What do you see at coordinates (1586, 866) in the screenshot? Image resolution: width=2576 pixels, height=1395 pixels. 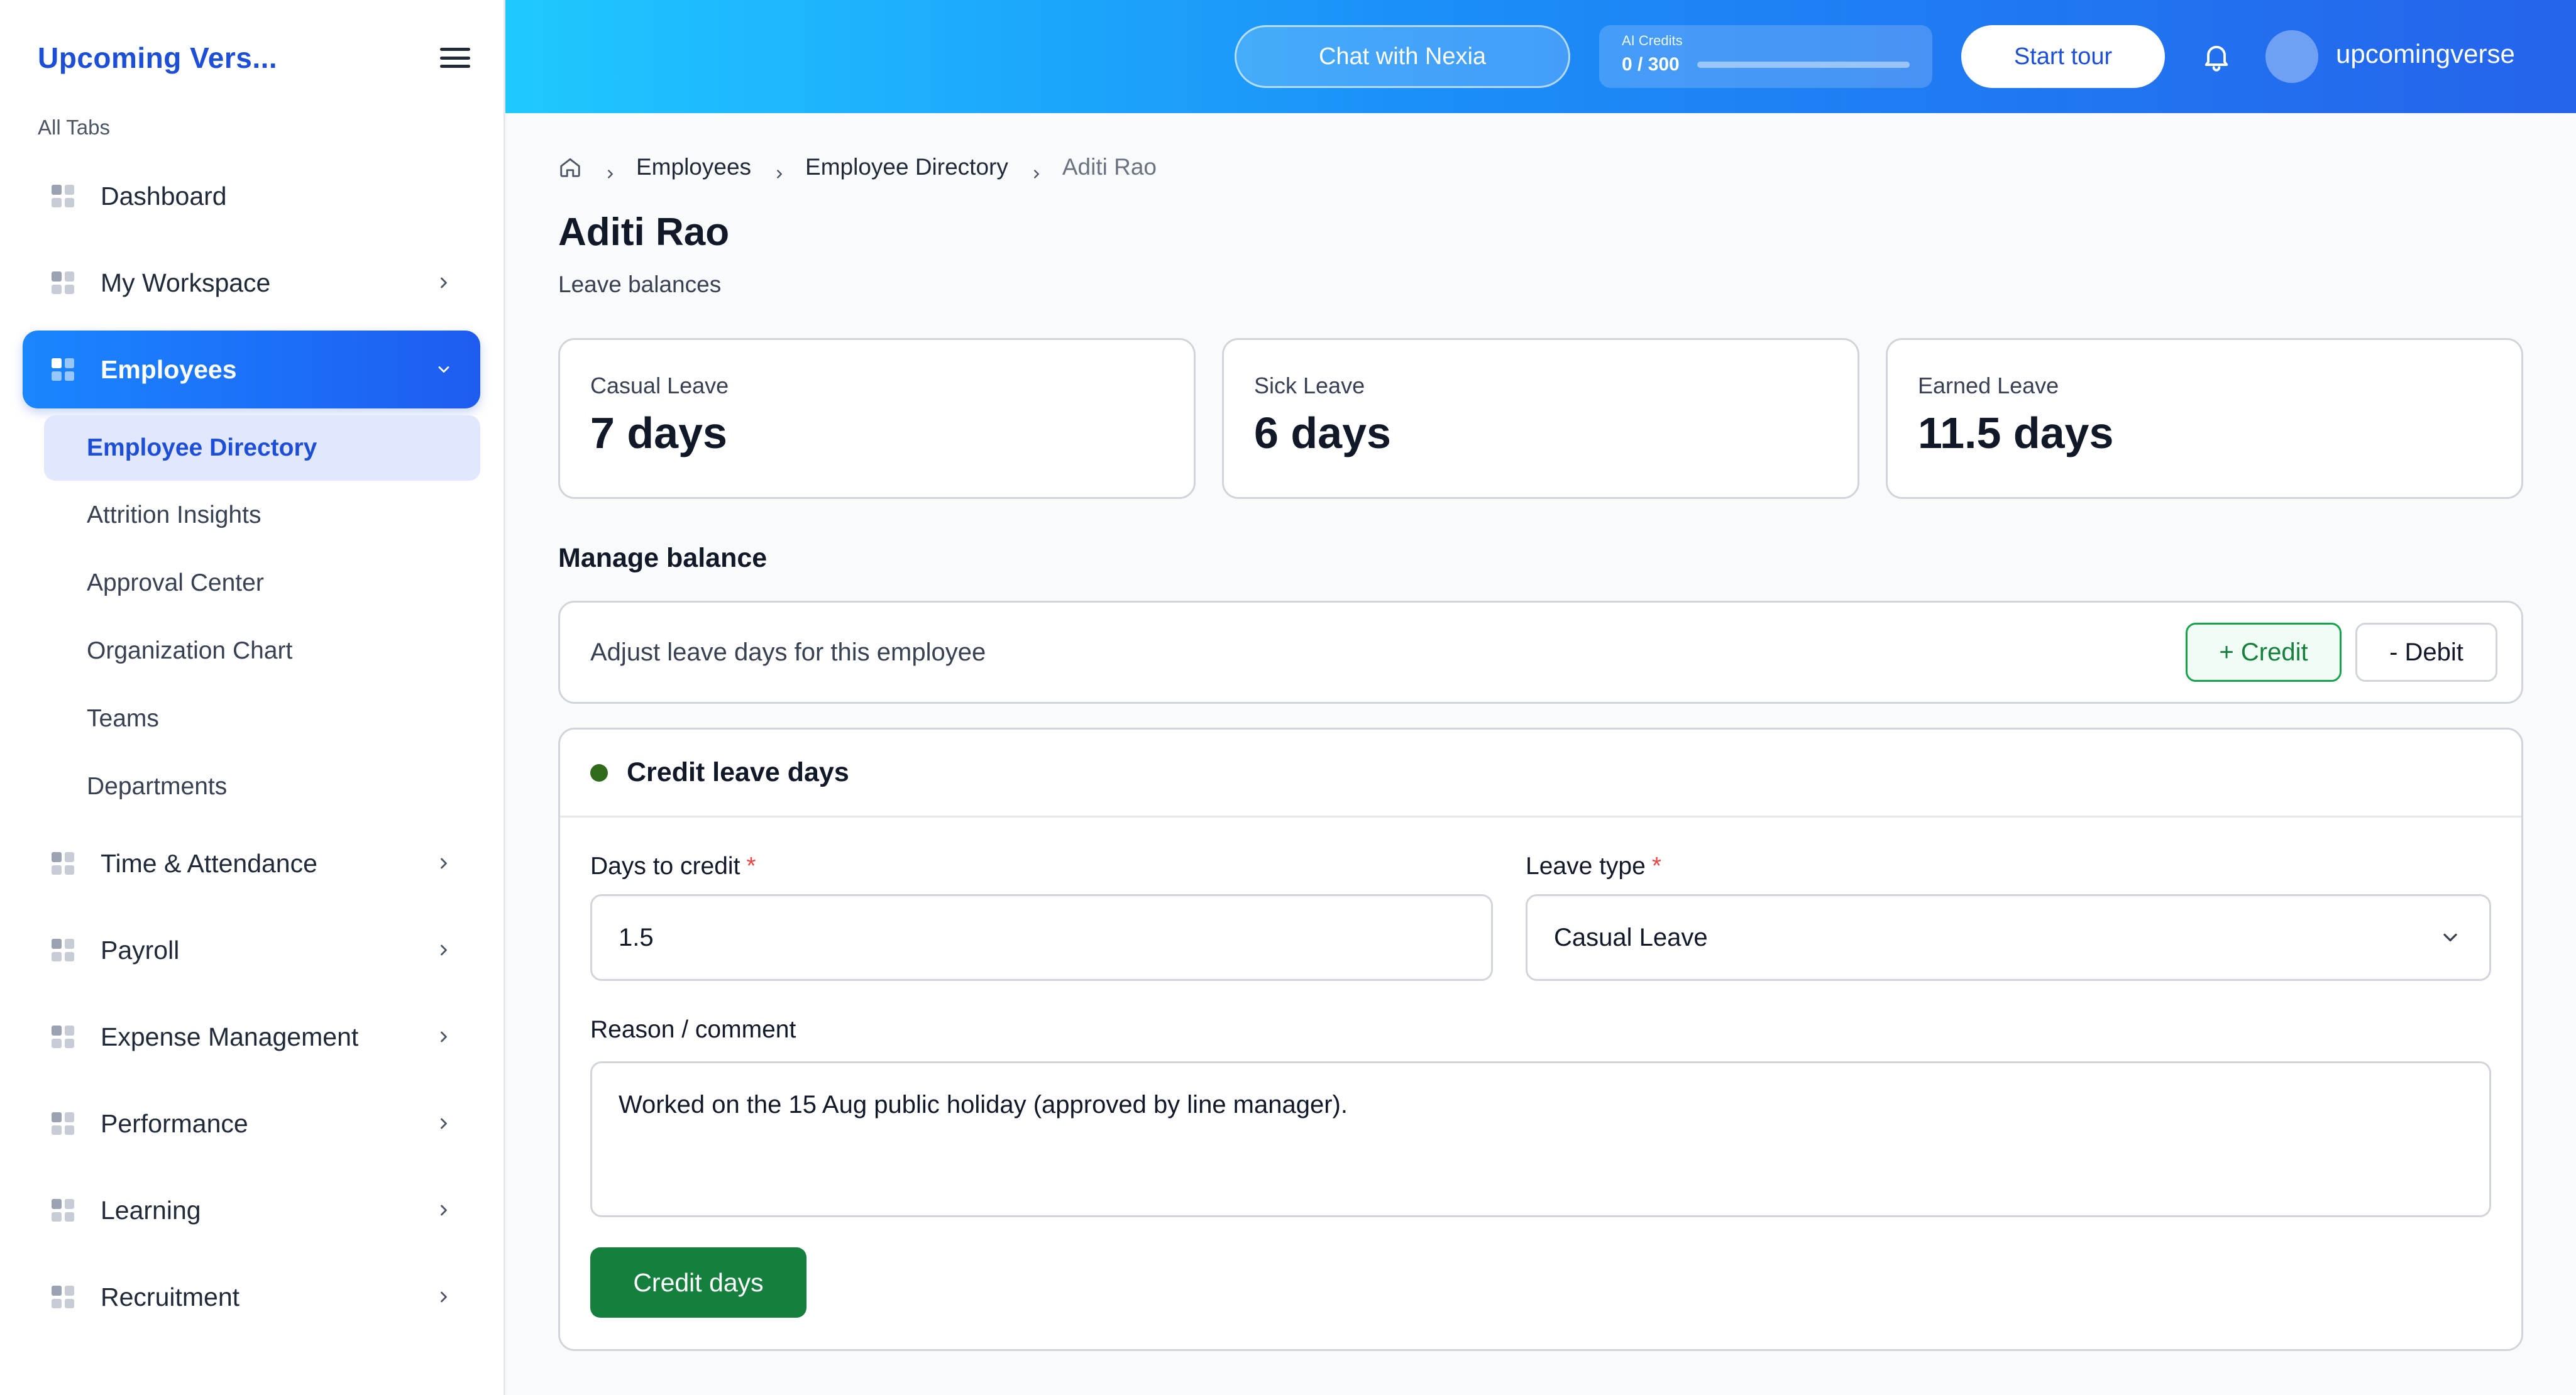 I see `leave-type-label-text: Leave type` at bounding box center [1586, 866].